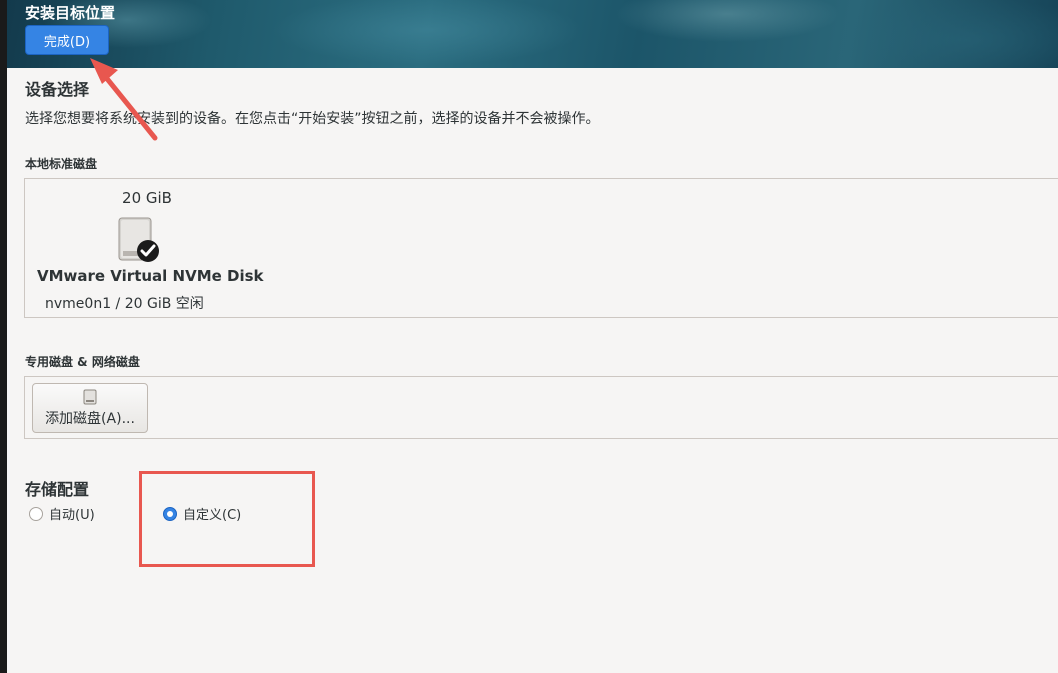 The image size is (1058, 673). Describe the element at coordinates (90, 397) in the screenshot. I see `disk-icon` at that location.